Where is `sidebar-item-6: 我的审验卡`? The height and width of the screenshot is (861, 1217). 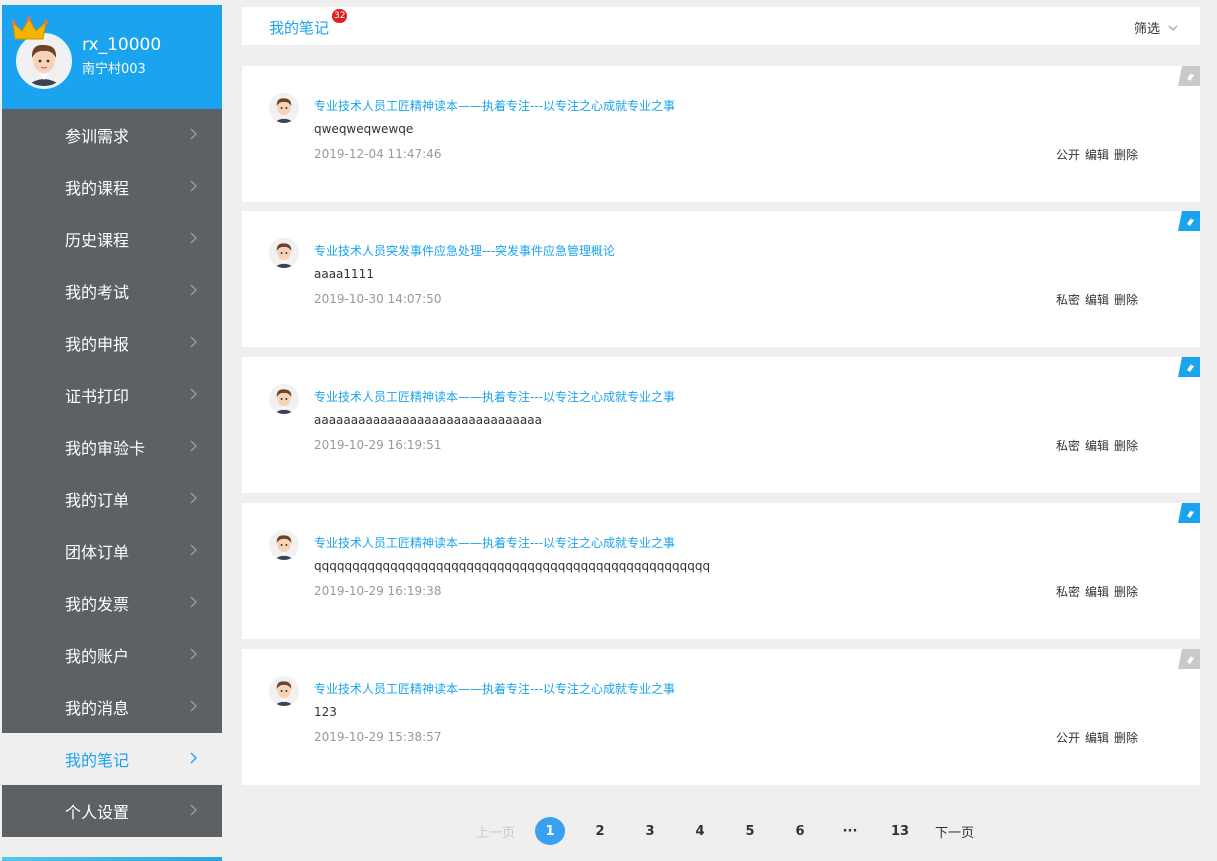
sidebar-item-6: 我的审验卡 is located at coordinates (112, 447).